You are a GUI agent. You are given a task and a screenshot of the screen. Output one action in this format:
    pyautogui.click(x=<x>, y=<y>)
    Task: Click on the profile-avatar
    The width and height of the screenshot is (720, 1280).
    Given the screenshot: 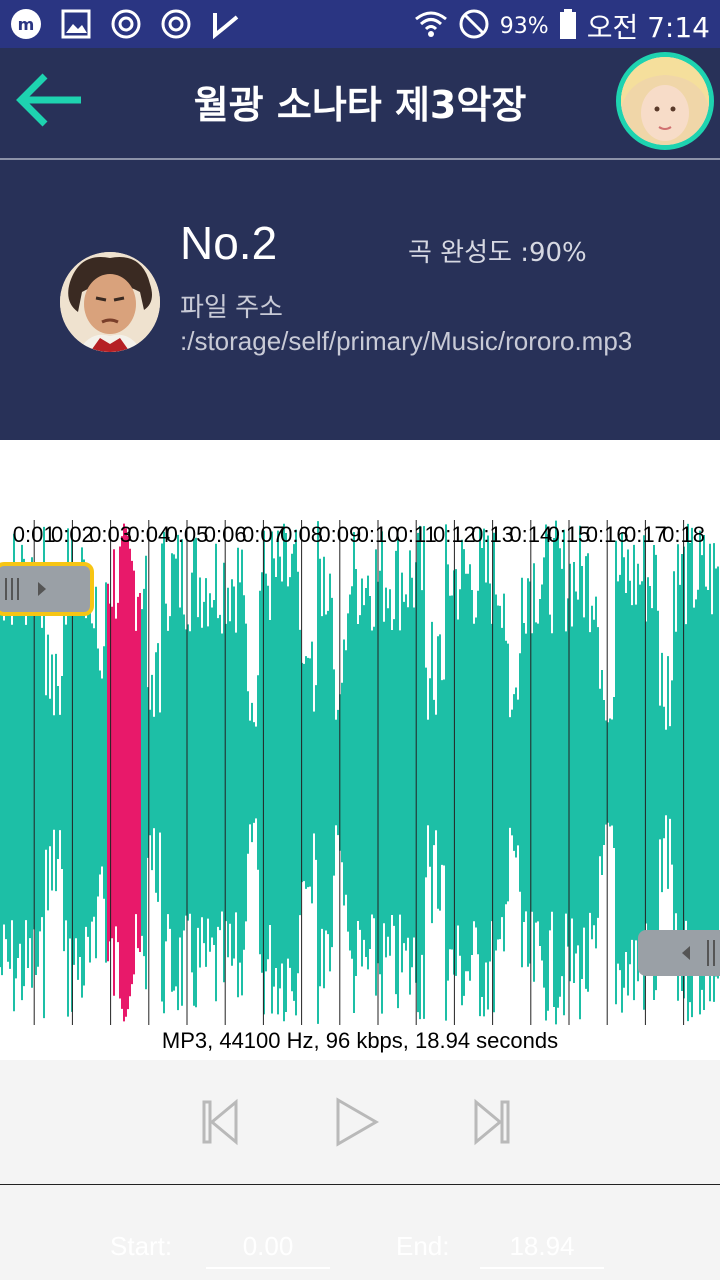 What is the action you would take?
    pyautogui.click(x=665, y=101)
    